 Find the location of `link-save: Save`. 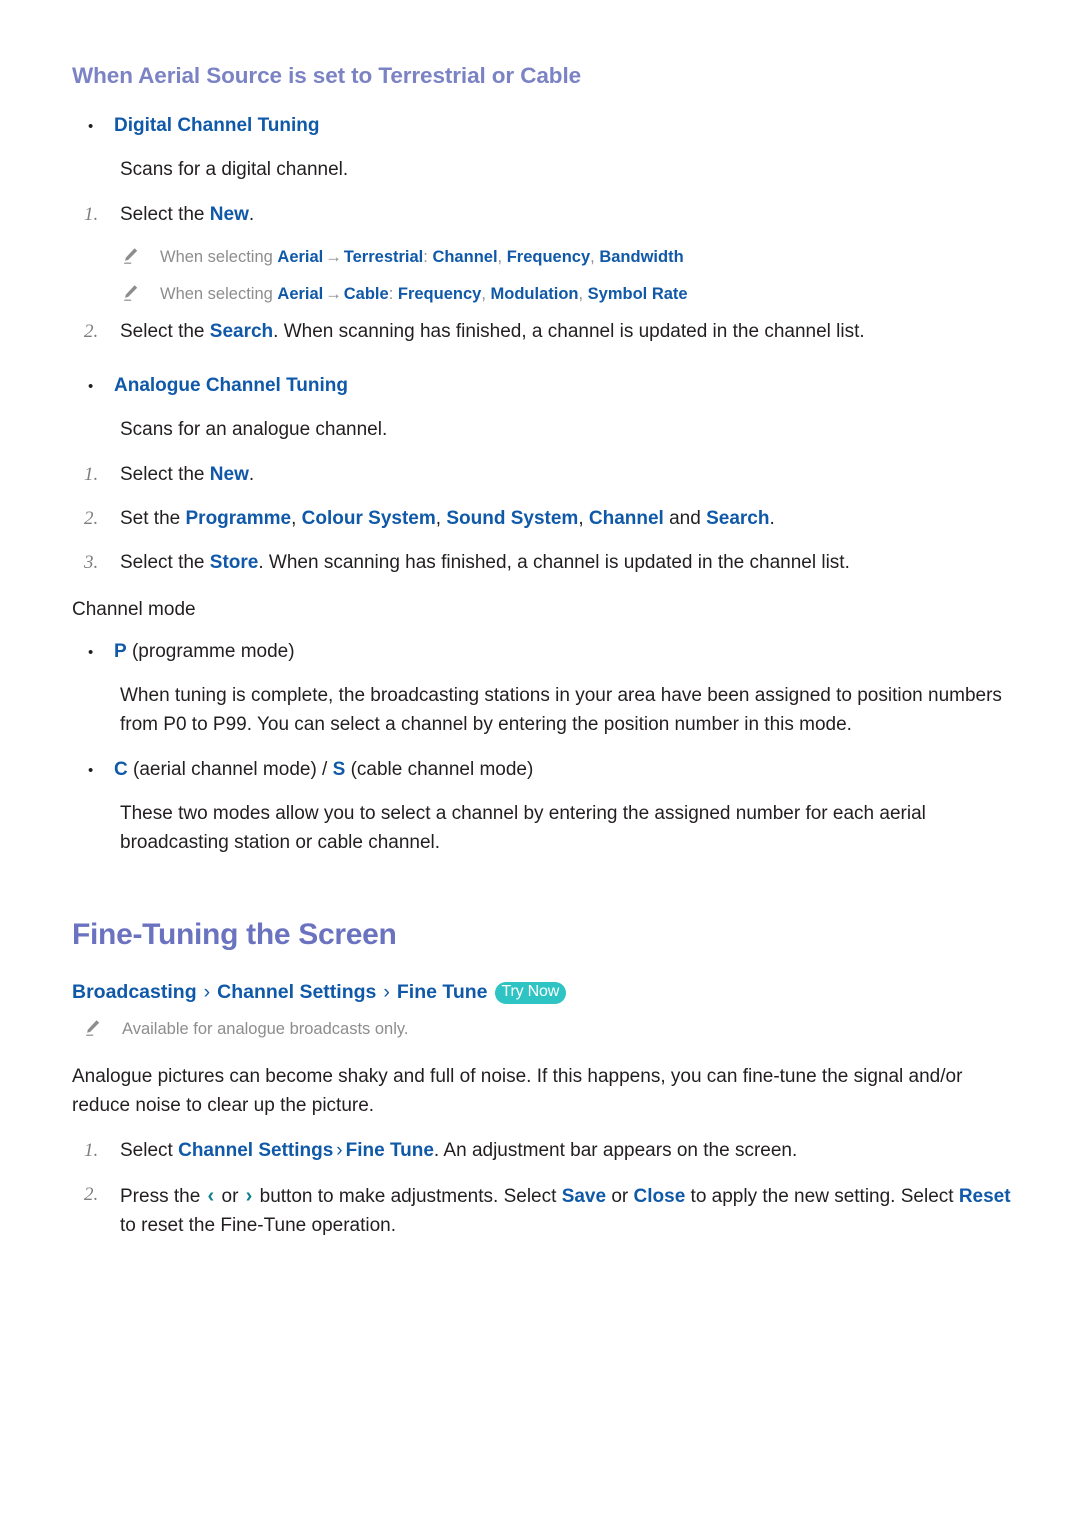

link-save: Save is located at coordinates (584, 1196).